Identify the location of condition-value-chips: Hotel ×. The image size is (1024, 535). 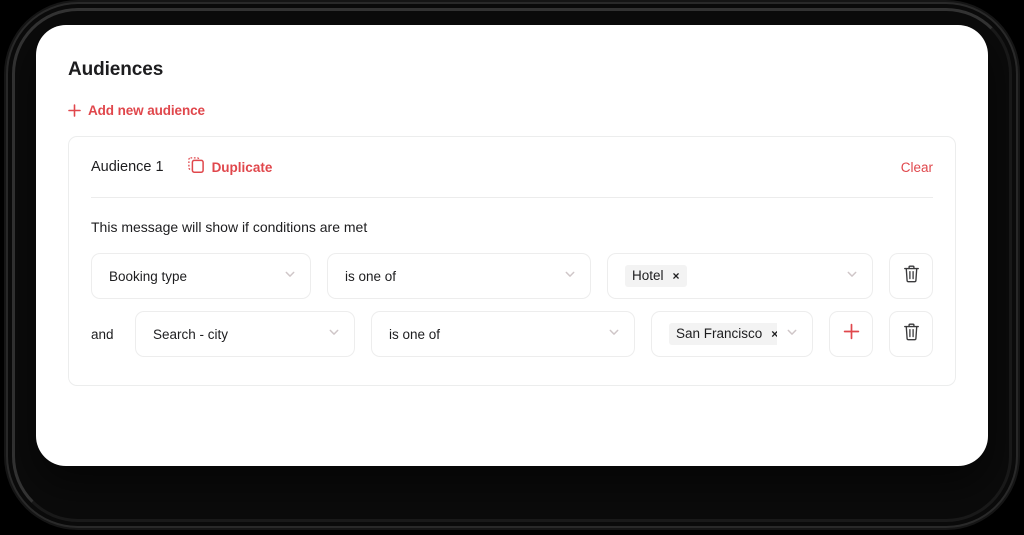
(731, 276).